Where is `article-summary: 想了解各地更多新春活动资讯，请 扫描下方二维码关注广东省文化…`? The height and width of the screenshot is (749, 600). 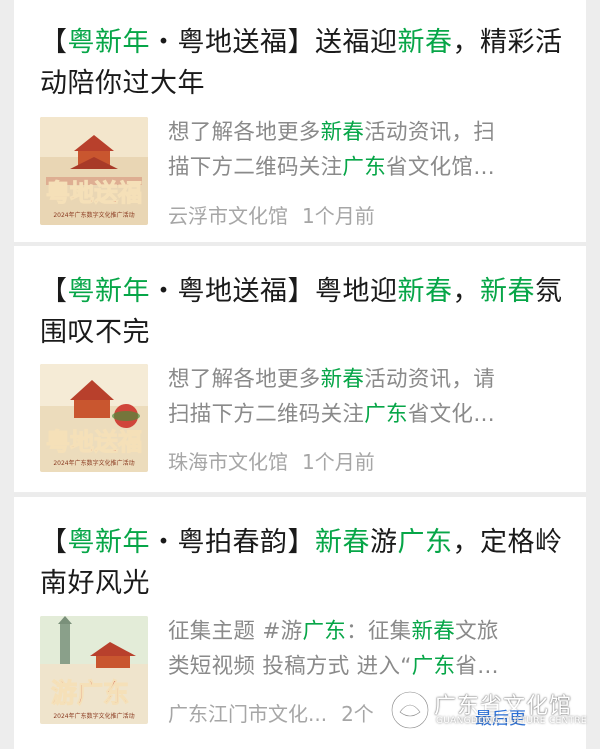
article-summary: 想了解各地更多新春活动资讯，请 扫描下方二维码关注广东省文化… is located at coordinates (332, 397).